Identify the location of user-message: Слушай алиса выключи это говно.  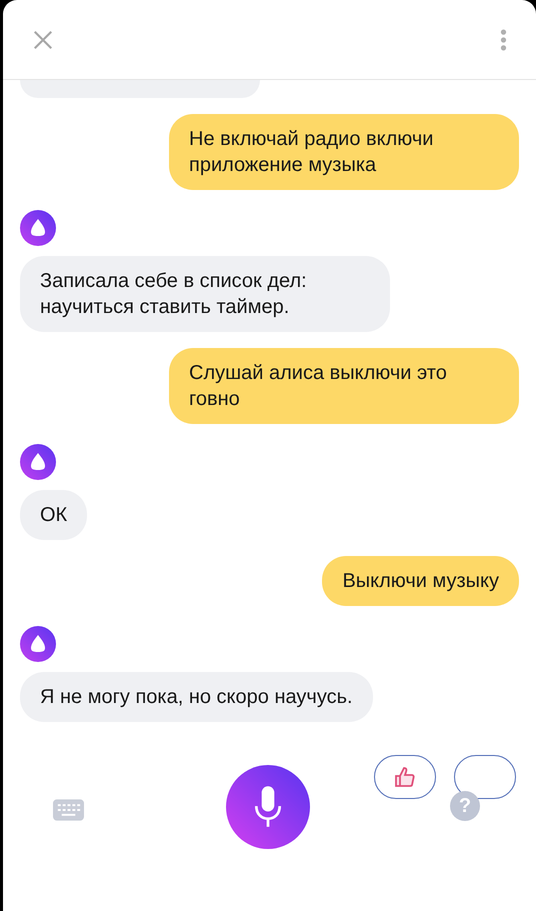
(344, 386).